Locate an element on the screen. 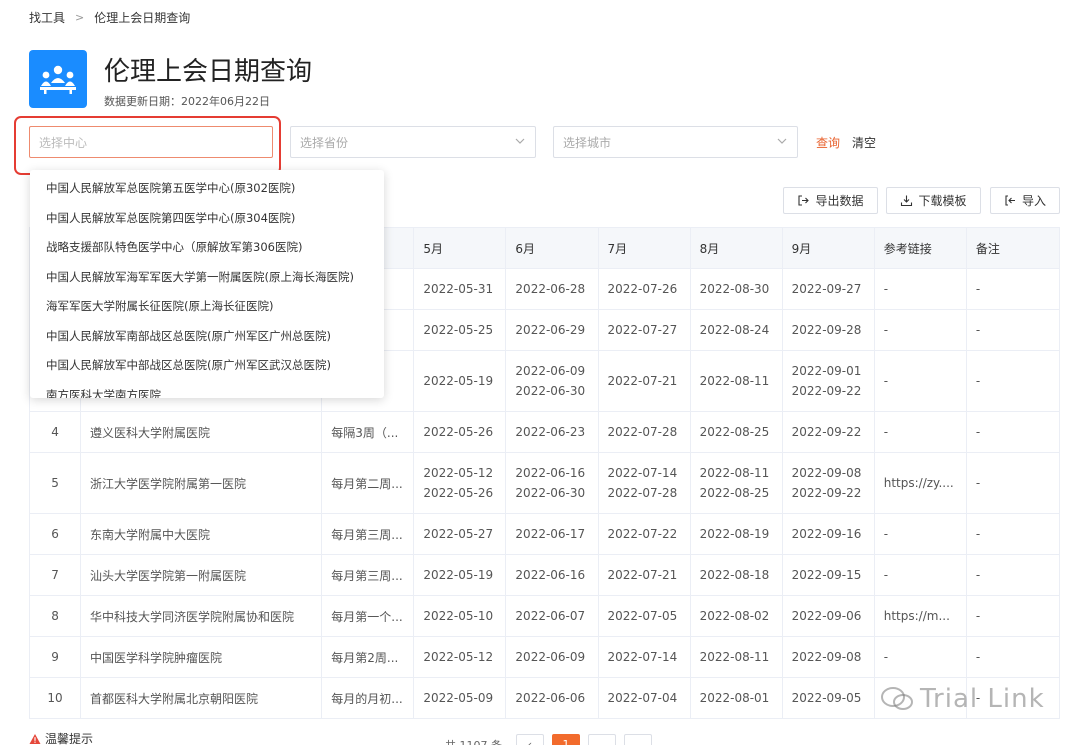  dropdown-option: 南方医科大学南方医院 is located at coordinates (207, 390).